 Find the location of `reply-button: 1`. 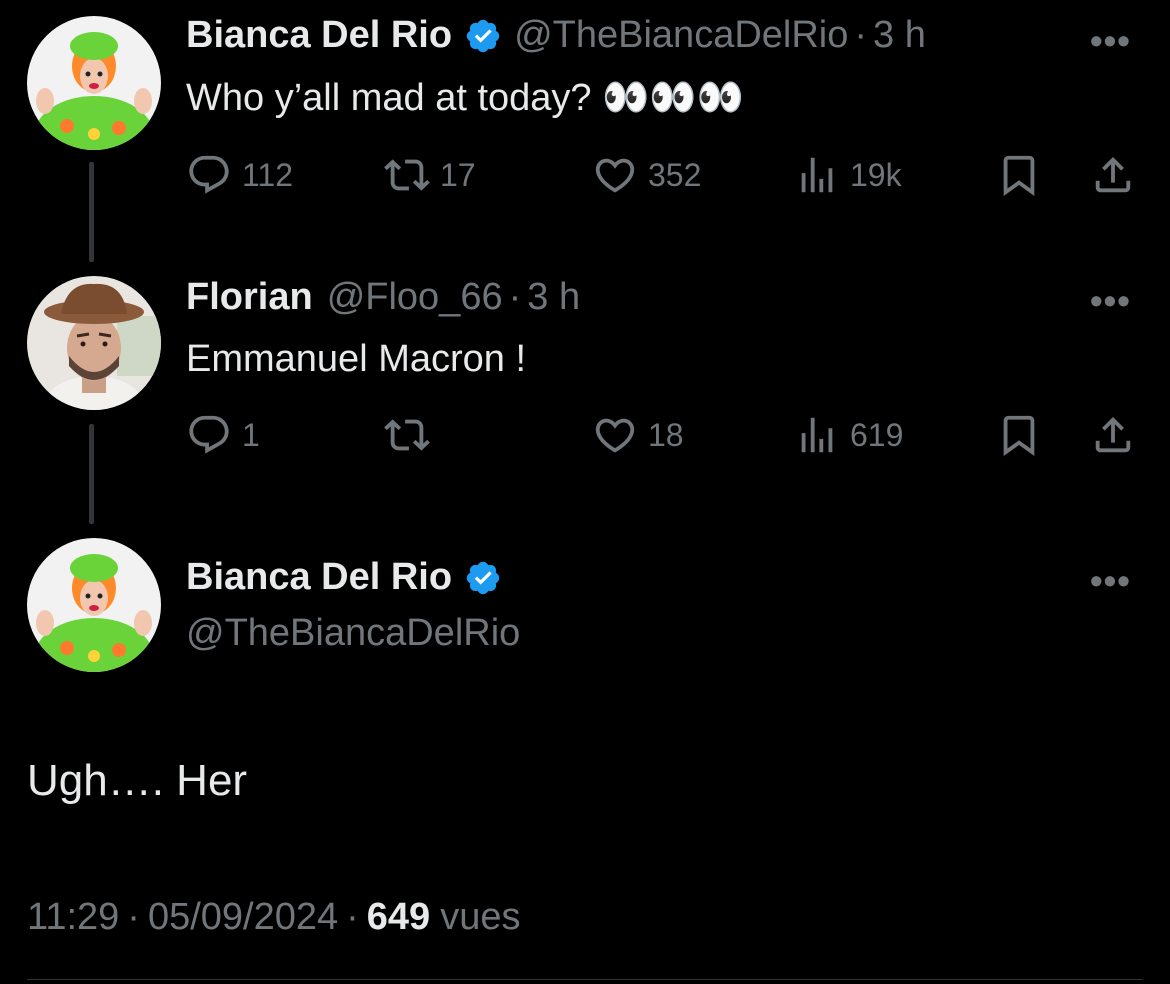

reply-button: 1 is located at coordinates (223, 435).